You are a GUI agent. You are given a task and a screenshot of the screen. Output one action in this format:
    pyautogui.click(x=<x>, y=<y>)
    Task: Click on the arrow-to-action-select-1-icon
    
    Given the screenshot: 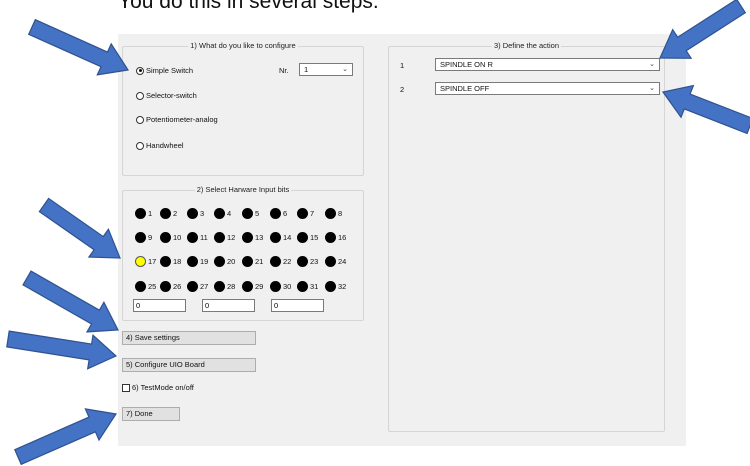 What is the action you would take?
    pyautogui.click(x=703, y=29)
    